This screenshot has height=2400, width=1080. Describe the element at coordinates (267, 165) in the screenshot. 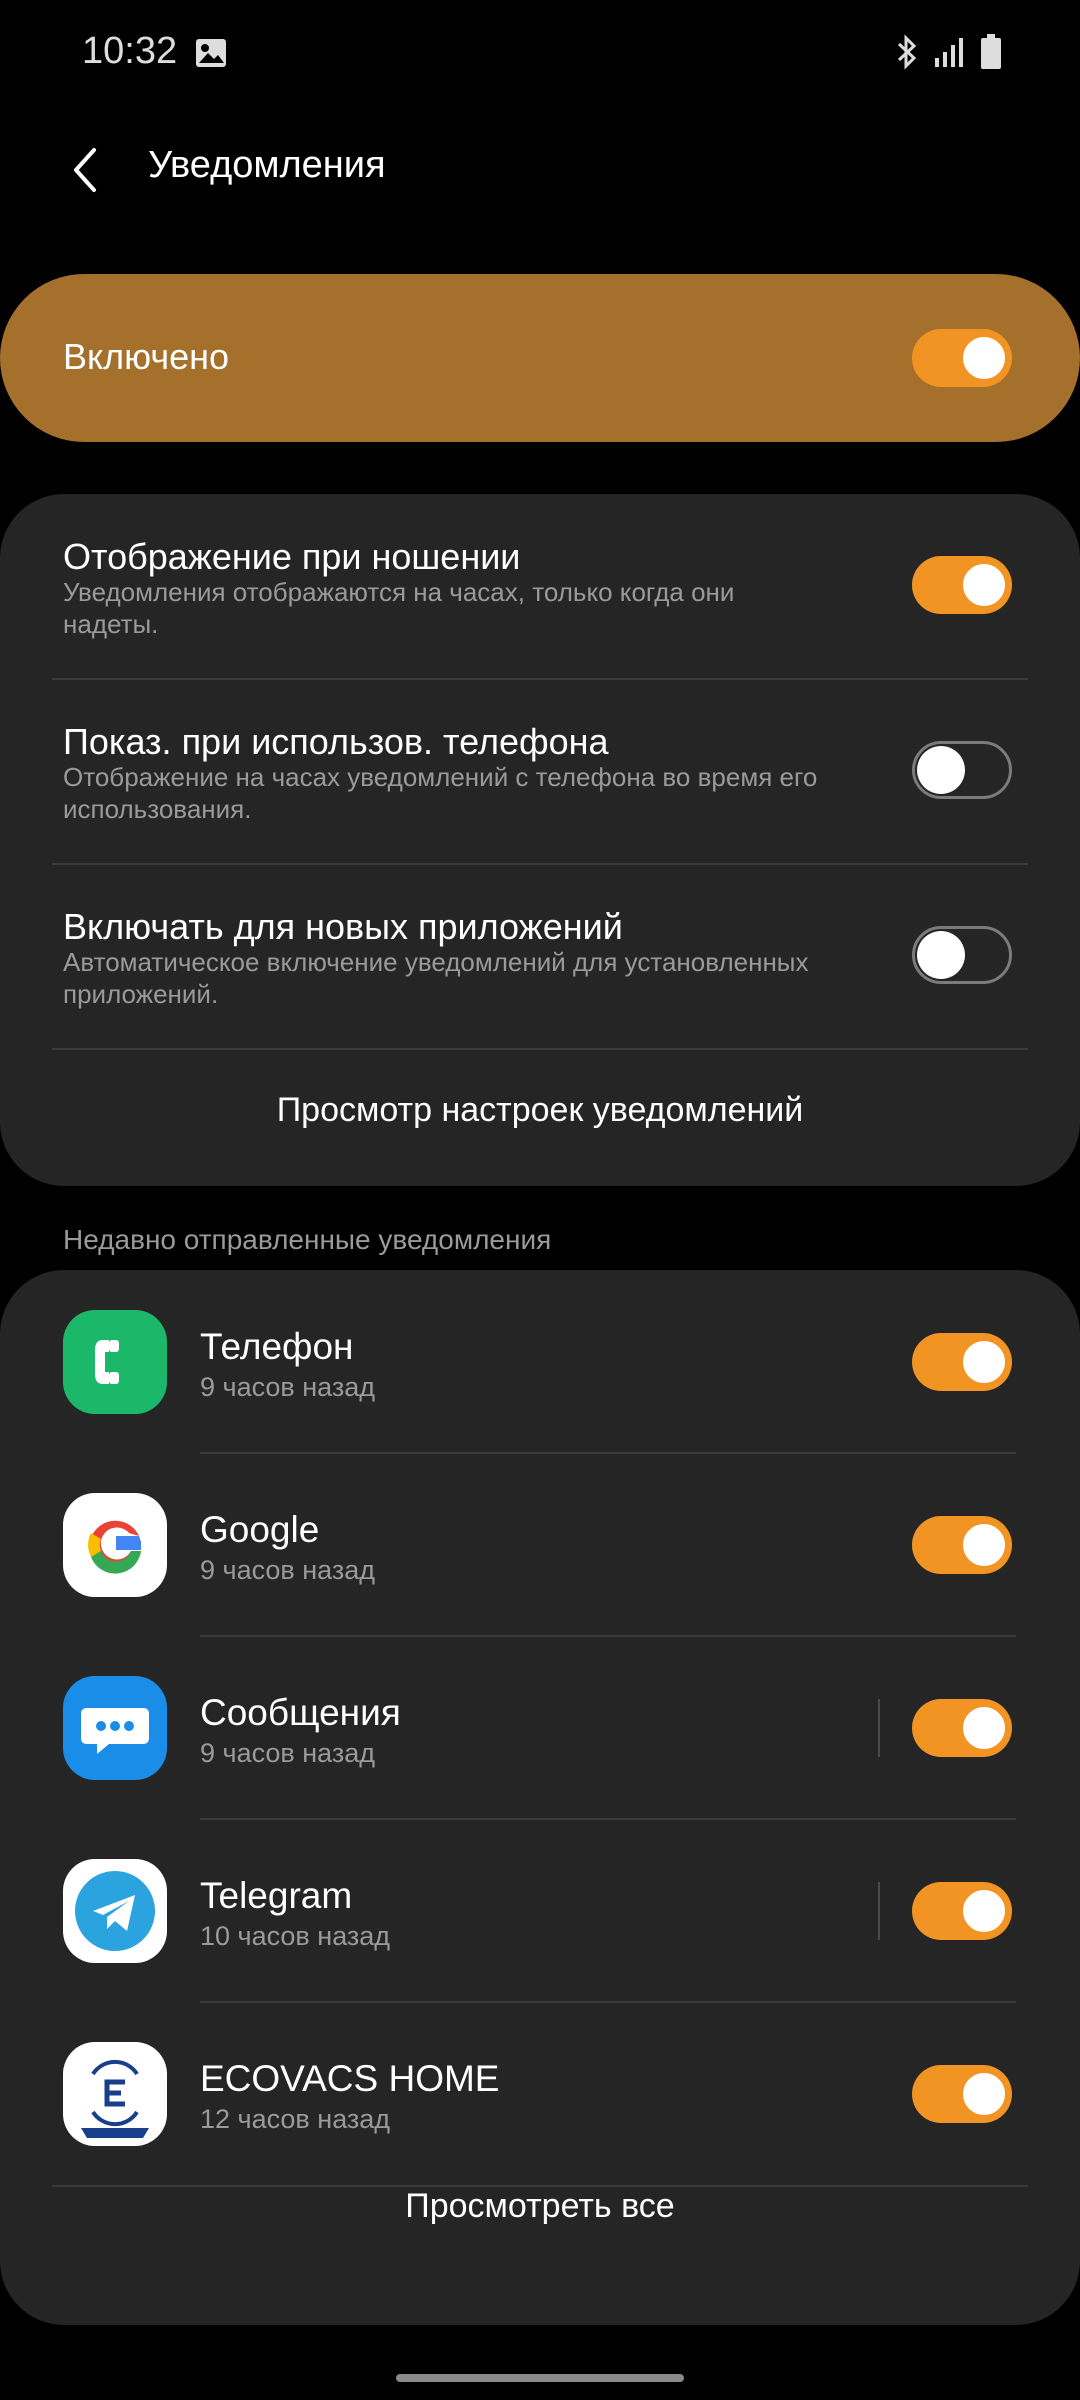

I see `page-title: Уведомления` at that location.